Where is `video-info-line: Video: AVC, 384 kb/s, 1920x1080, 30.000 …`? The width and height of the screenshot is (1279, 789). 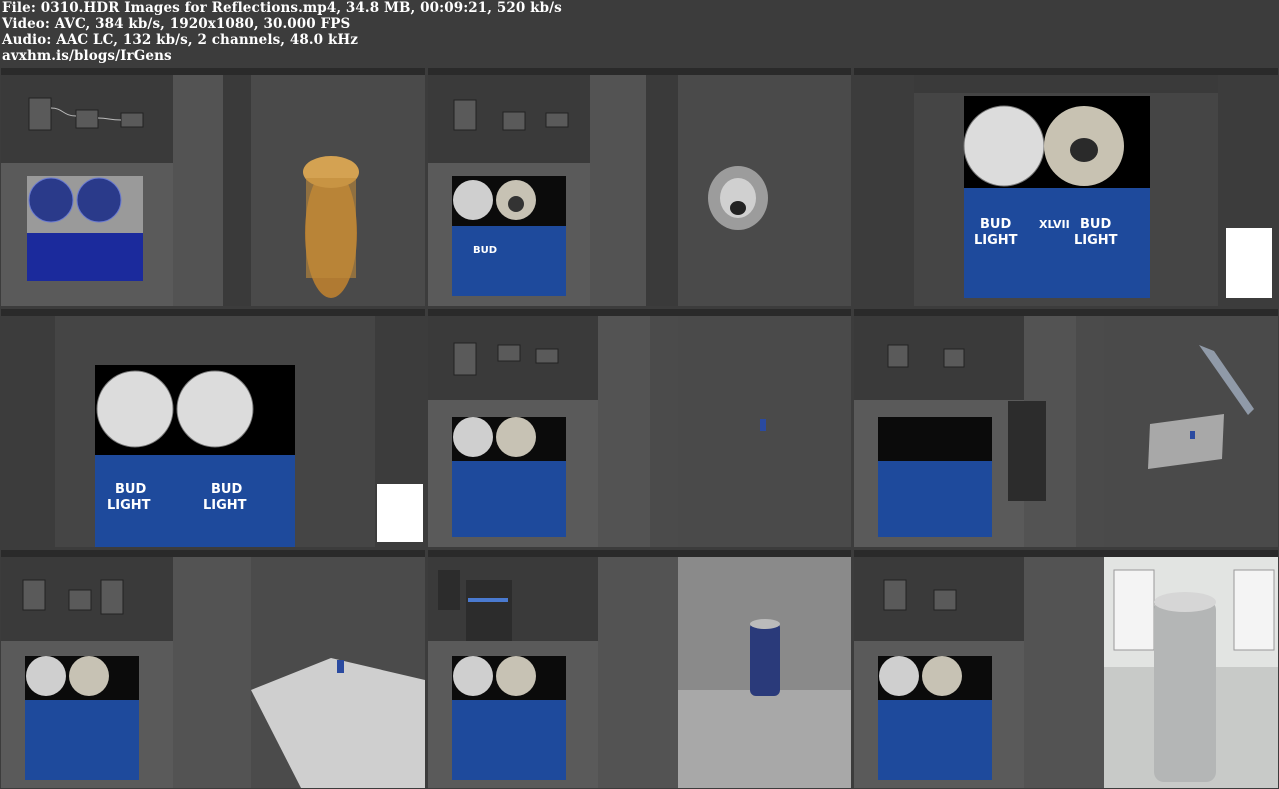 video-info-line: Video: AVC, 384 kb/s, 1920x1080, 30.000 … is located at coordinates (176, 24).